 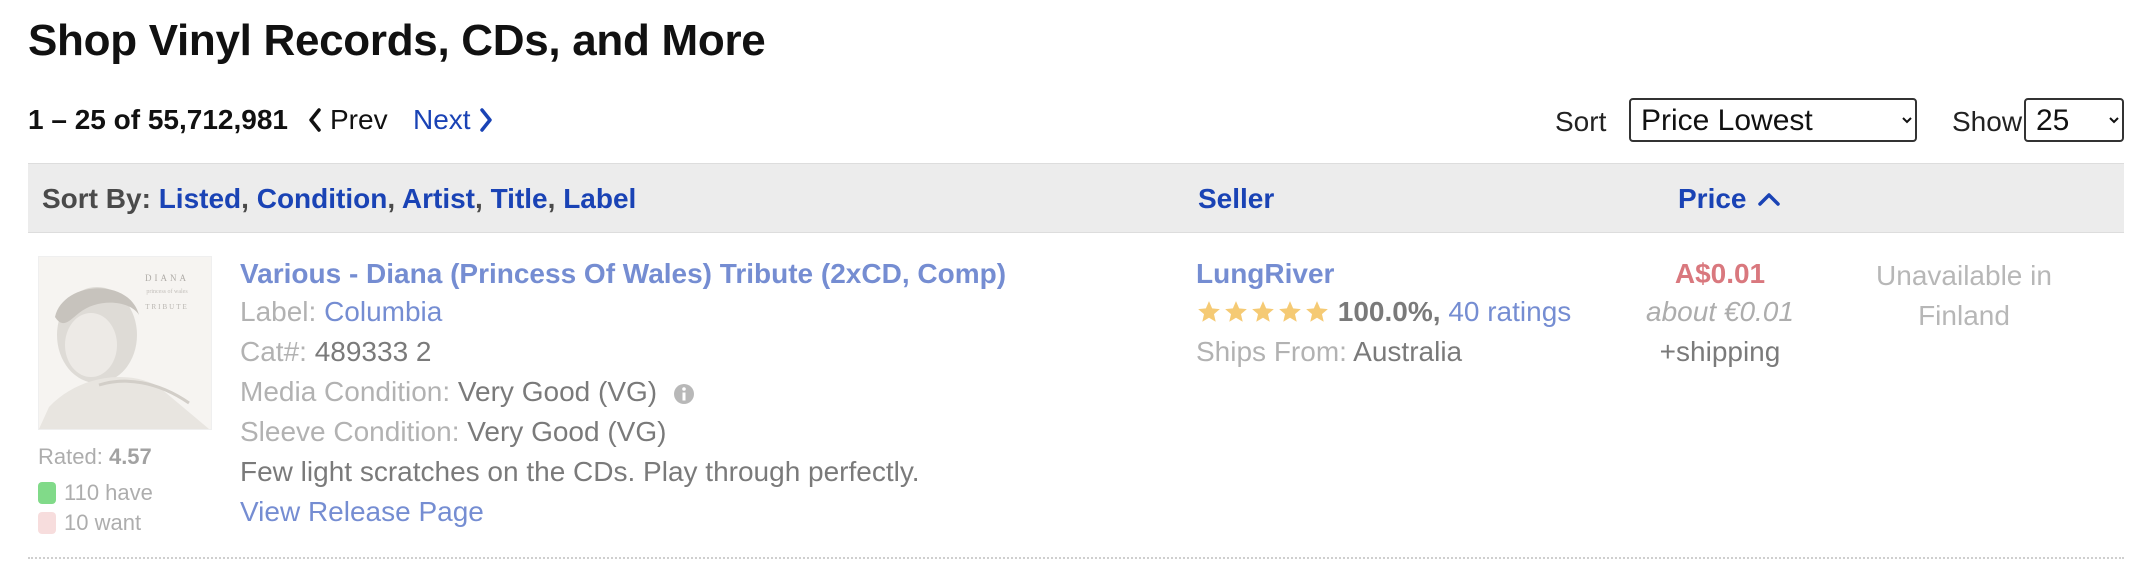 I want to click on price-header-label: Price, so click(x=1712, y=198).